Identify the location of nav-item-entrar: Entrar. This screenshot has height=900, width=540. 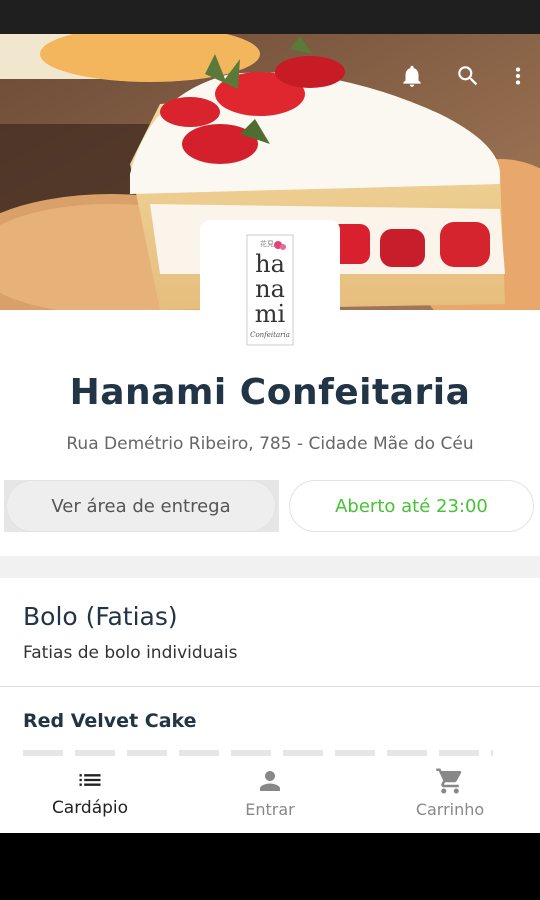
(270, 794).